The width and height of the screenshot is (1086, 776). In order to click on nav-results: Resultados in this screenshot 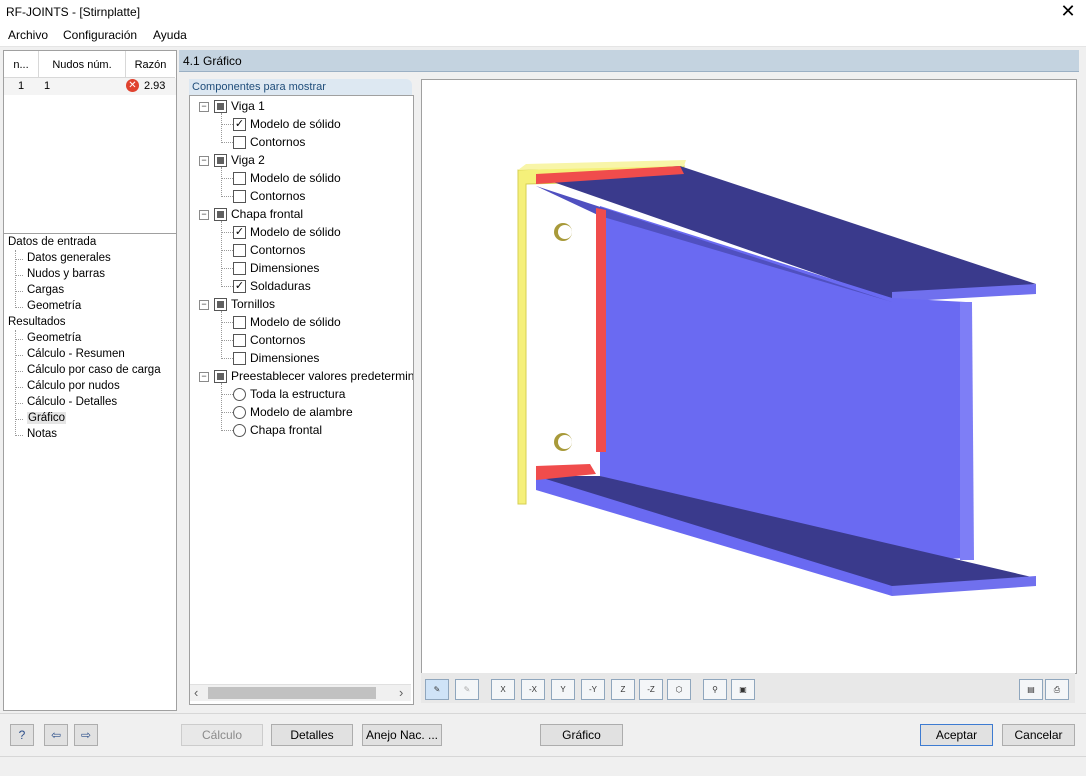, I will do `click(37, 322)`.